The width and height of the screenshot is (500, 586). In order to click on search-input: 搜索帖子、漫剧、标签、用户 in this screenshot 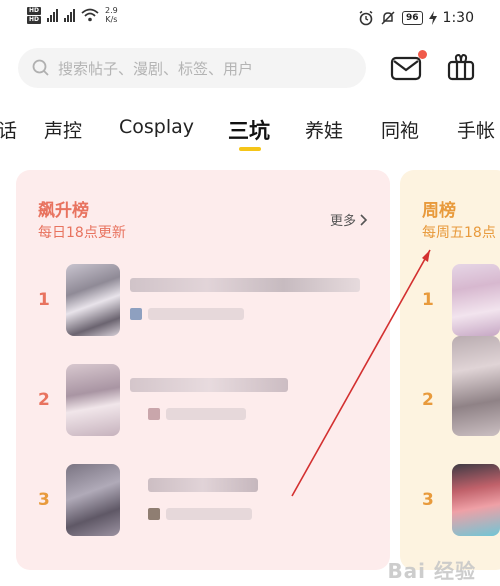, I will do `click(192, 68)`.